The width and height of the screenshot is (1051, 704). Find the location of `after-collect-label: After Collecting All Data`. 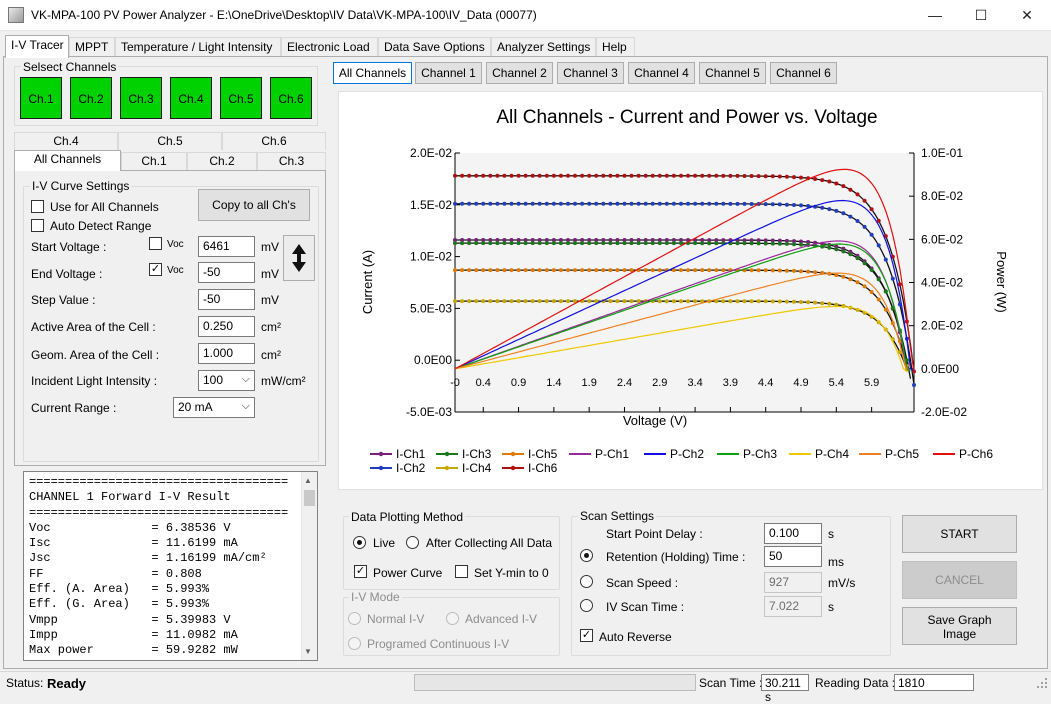

after-collect-label: After Collecting All Data is located at coordinates (489, 543).